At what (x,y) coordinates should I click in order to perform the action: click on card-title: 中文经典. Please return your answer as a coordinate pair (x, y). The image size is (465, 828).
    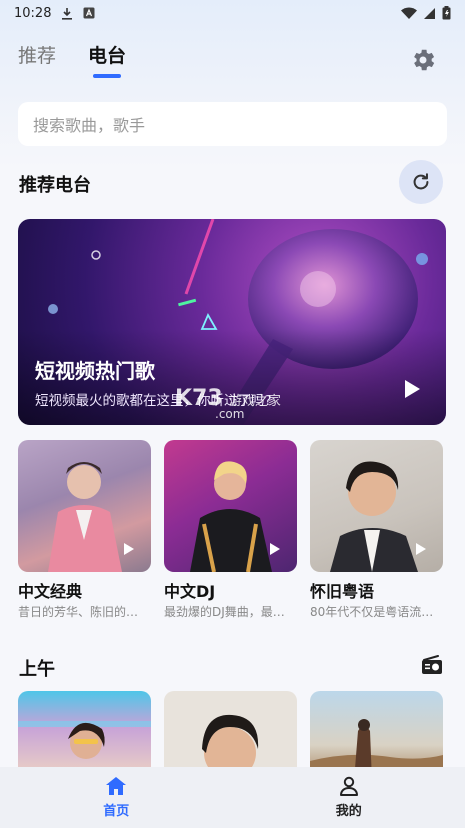
    Looking at the image, I should click on (50, 591).